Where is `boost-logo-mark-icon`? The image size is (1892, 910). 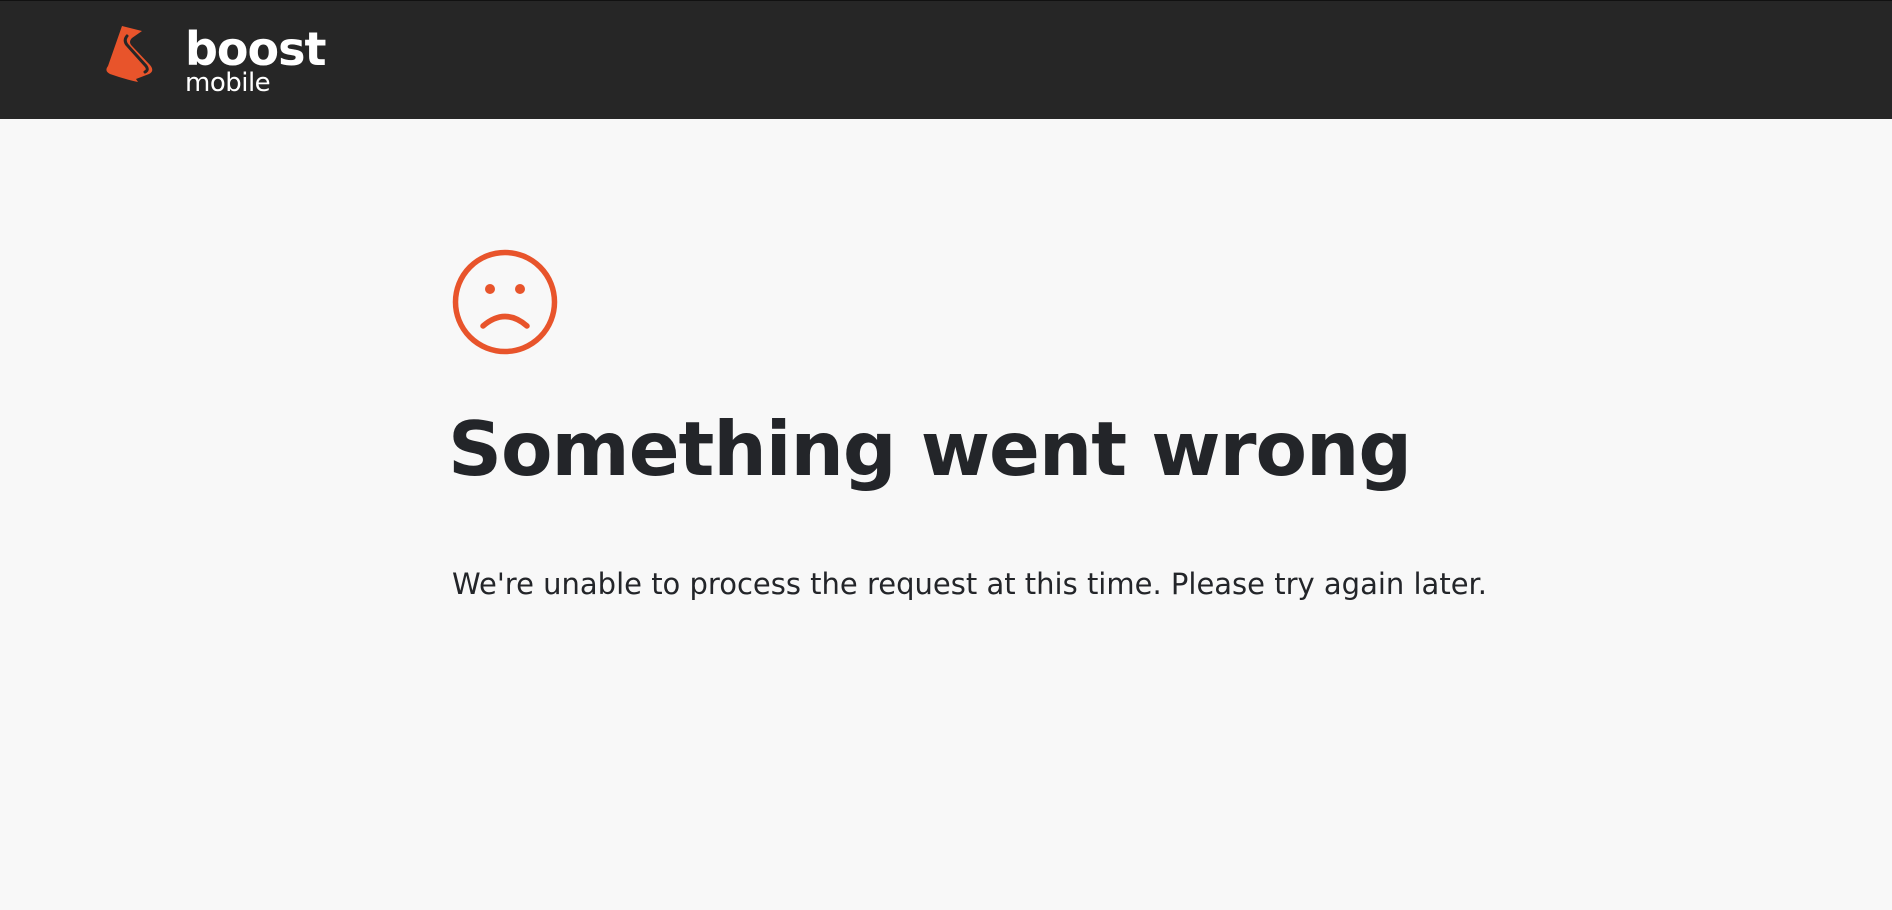
boost-logo-mark-icon is located at coordinates (129, 54).